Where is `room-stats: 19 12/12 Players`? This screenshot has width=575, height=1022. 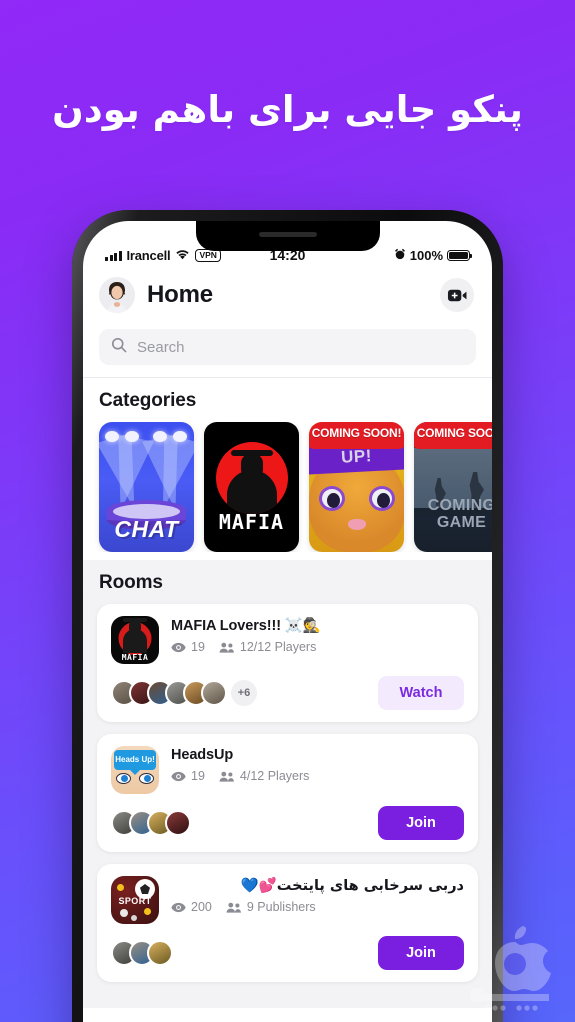
room-stats: 19 12/12 Players is located at coordinates (317, 647).